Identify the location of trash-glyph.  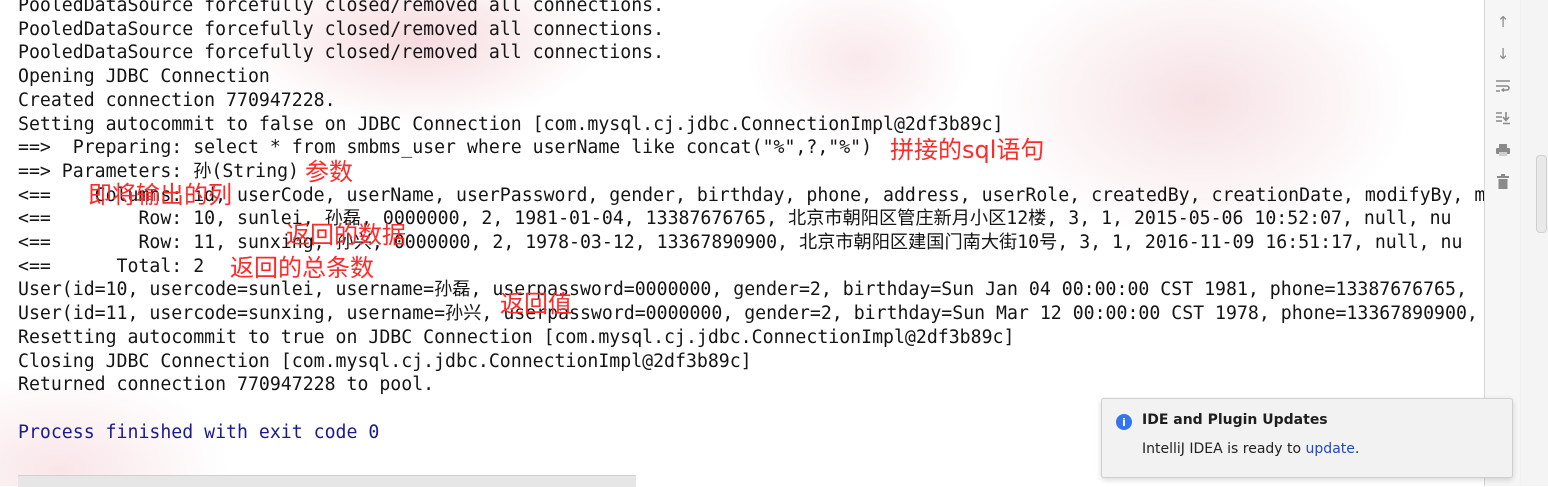
(1503, 181).